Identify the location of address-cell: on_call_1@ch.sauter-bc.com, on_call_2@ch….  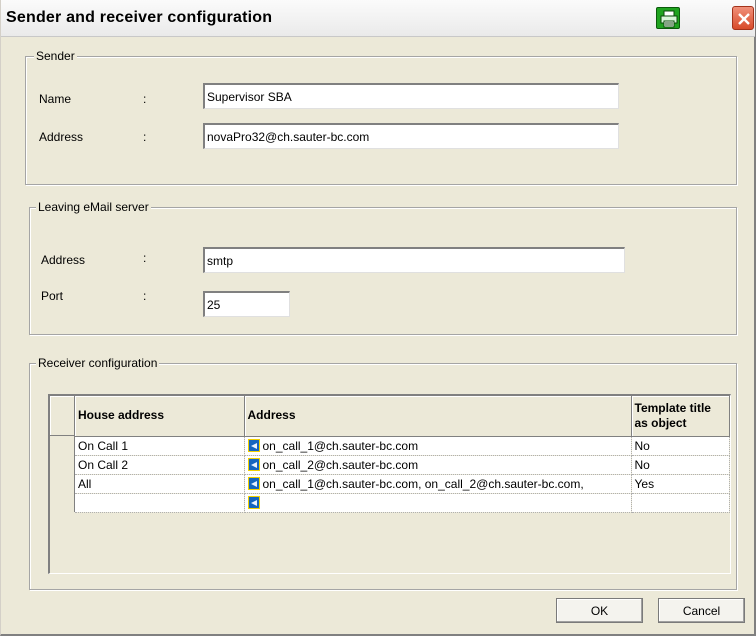
(438, 484).